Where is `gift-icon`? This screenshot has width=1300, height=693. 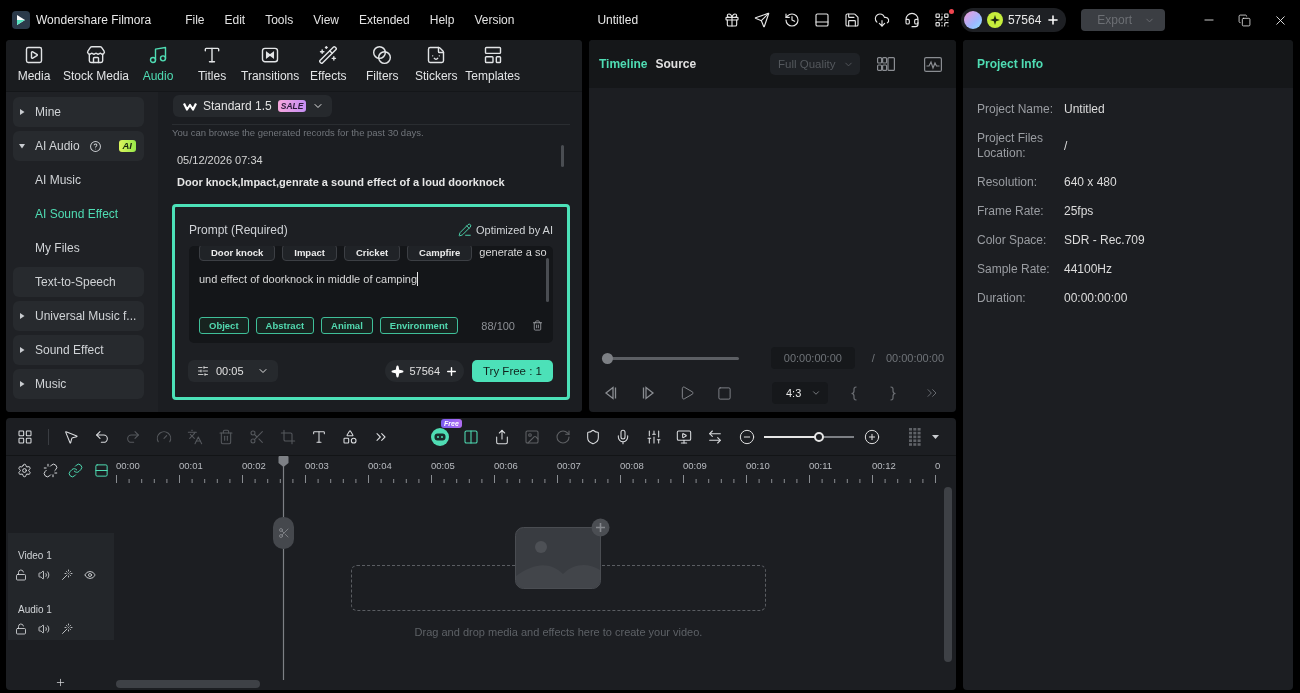 gift-icon is located at coordinates (731, 20).